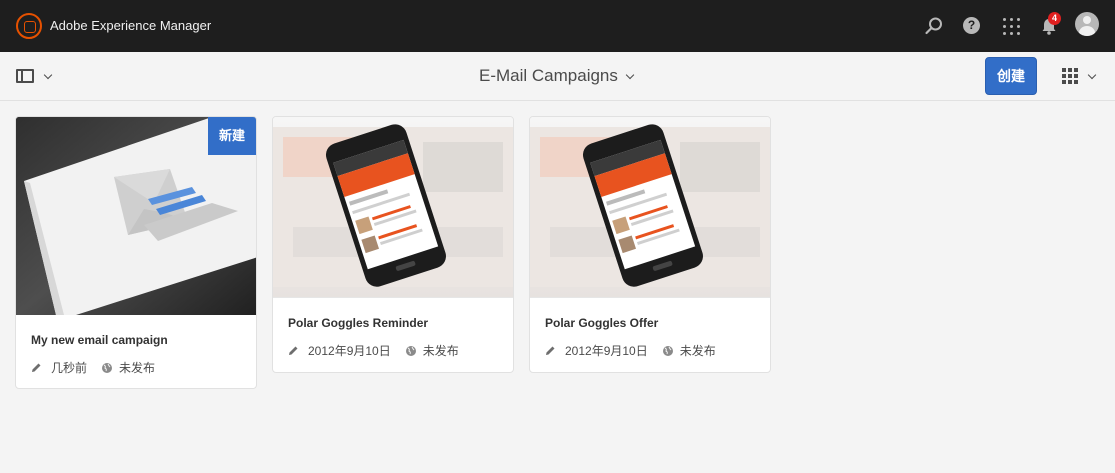 The image size is (1115, 473). What do you see at coordinates (971, 25) in the screenshot?
I see `help-icon: ?` at bounding box center [971, 25].